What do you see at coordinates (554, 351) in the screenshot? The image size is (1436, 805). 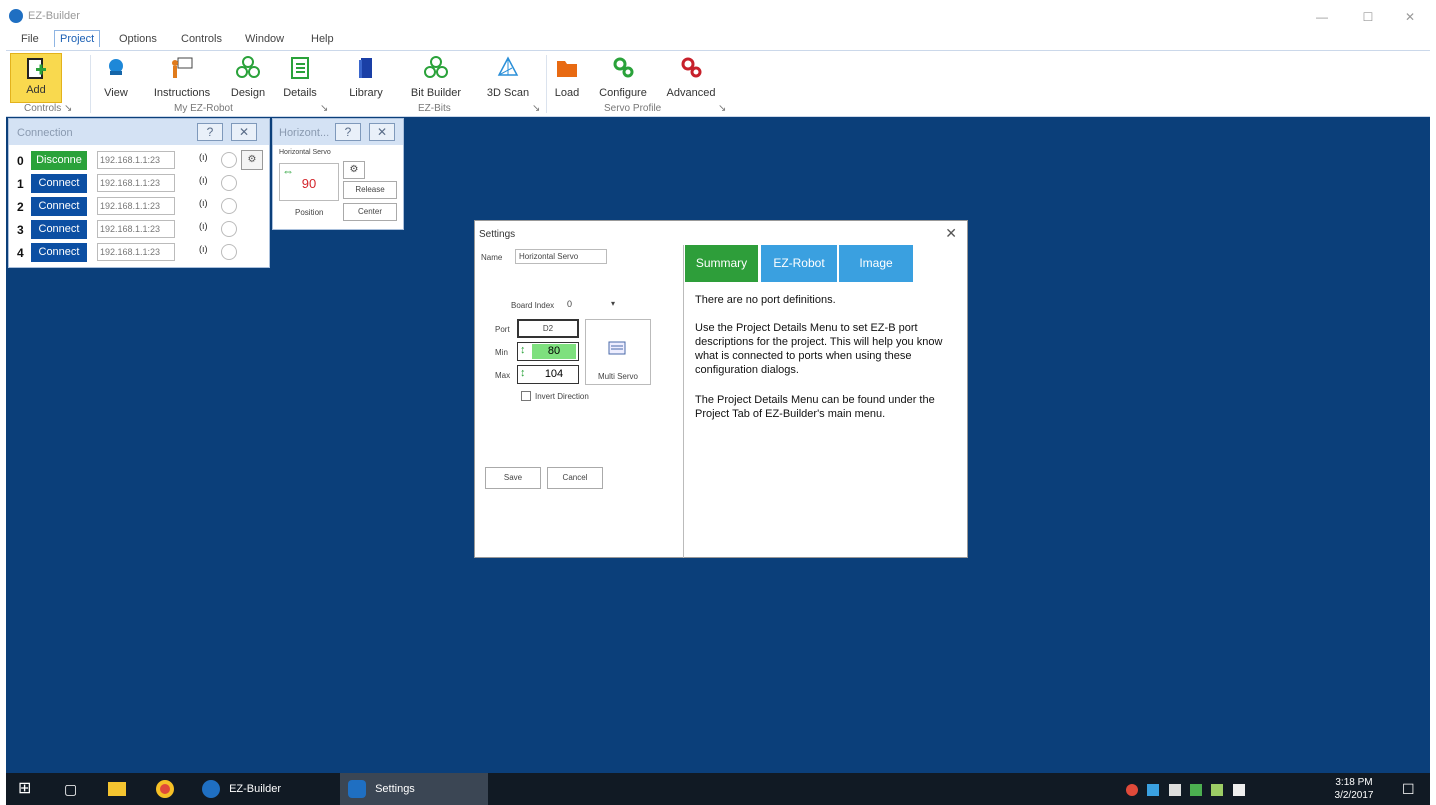 I see `min-value: 80` at bounding box center [554, 351].